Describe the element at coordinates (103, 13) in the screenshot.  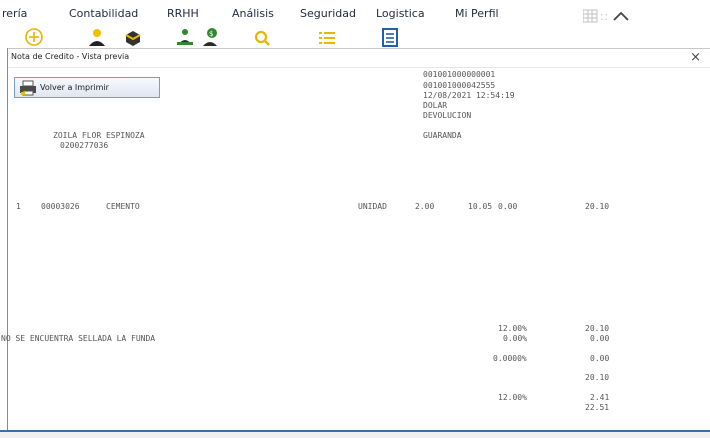
I see `menu-contabilidad: Contabilidad` at that location.